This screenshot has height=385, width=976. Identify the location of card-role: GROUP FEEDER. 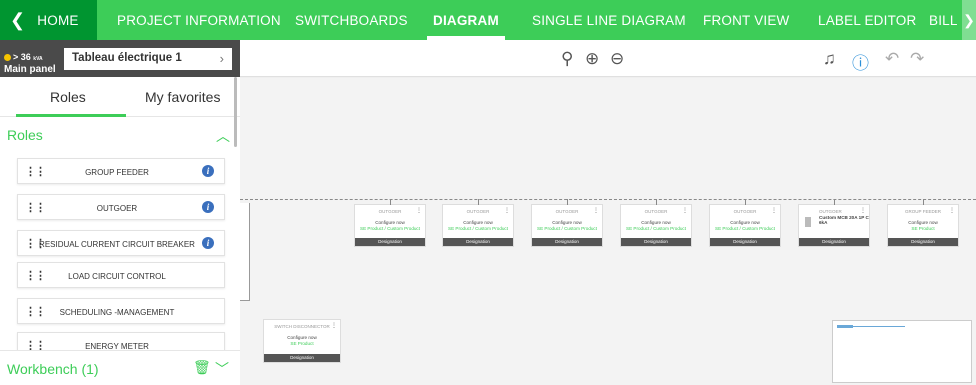
(923, 211).